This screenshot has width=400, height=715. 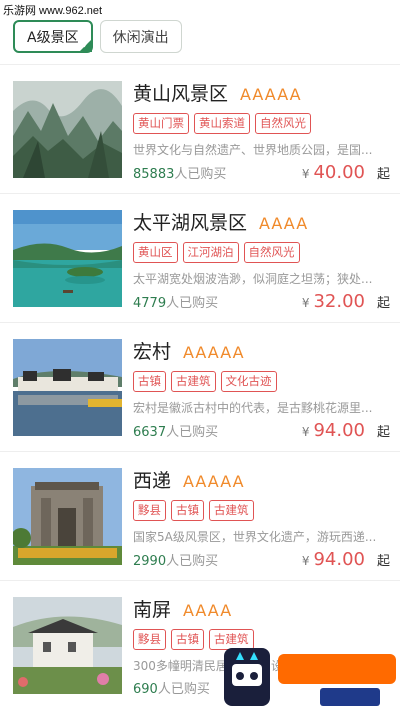 What do you see at coordinates (155, 252) in the screenshot?
I see `scenic-tag: 黄山区` at bounding box center [155, 252].